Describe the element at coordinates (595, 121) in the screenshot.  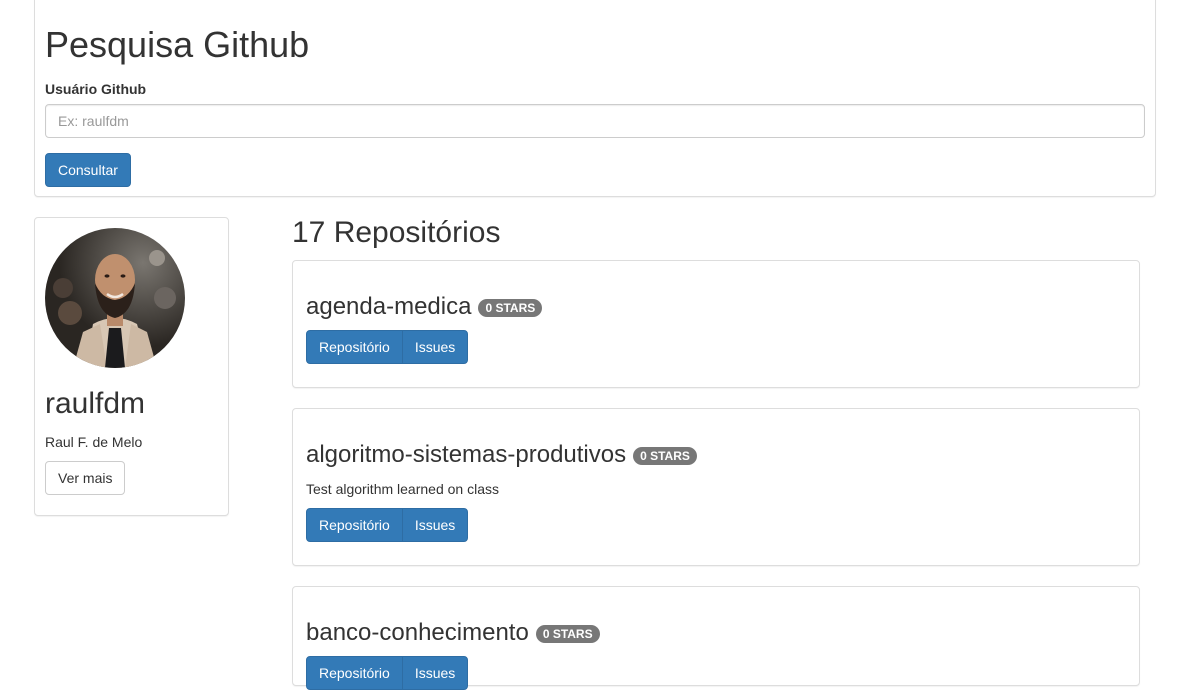
I see `username-search-input` at that location.